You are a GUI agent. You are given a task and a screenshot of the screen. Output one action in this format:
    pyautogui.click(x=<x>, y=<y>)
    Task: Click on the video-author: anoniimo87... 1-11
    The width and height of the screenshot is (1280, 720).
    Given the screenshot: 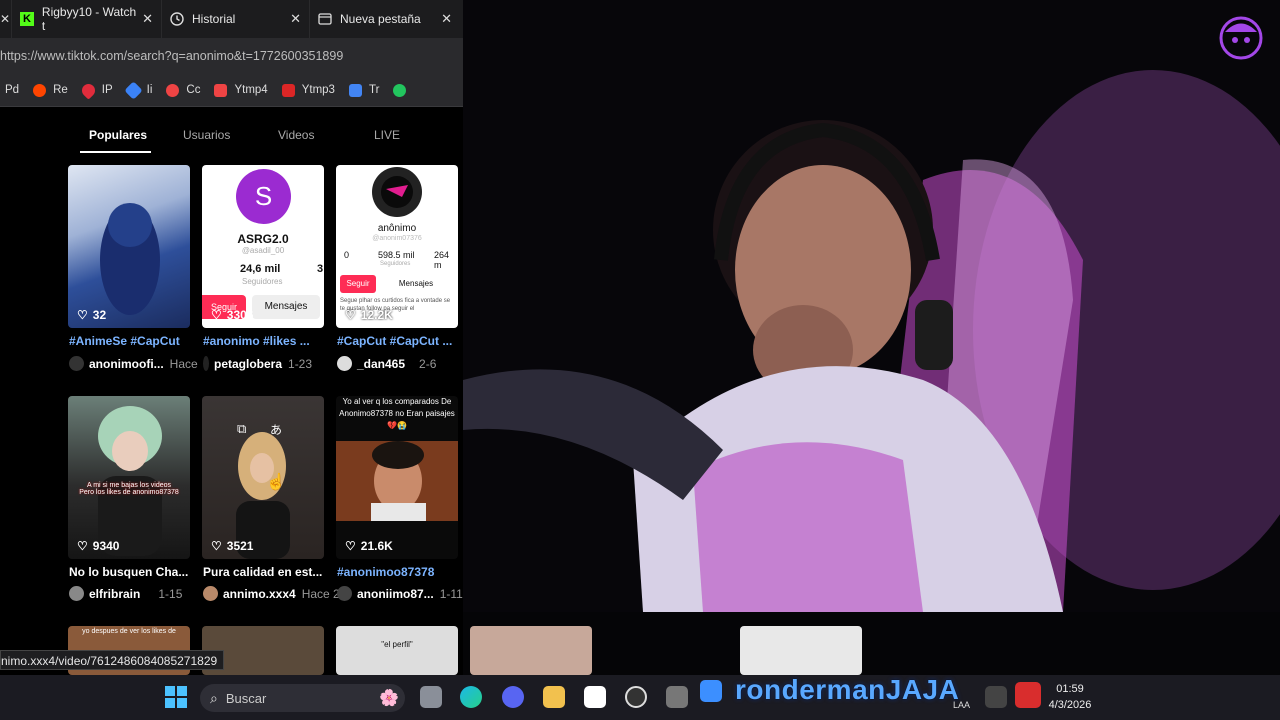 What is the action you would take?
    pyautogui.click(x=400, y=593)
    